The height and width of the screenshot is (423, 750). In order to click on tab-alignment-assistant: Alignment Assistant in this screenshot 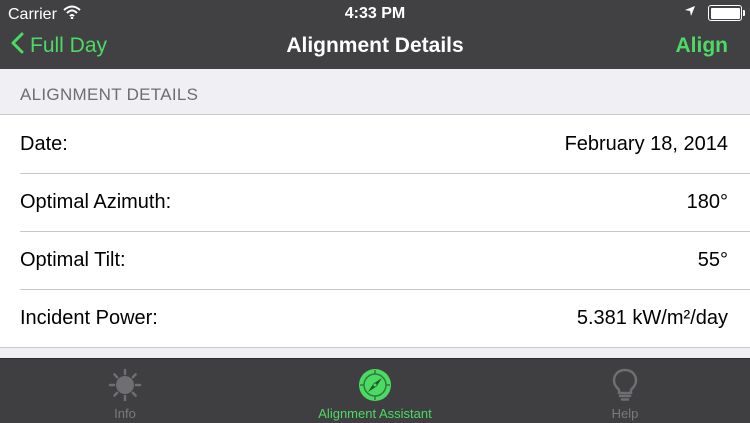, I will do `click(375, 391)`.